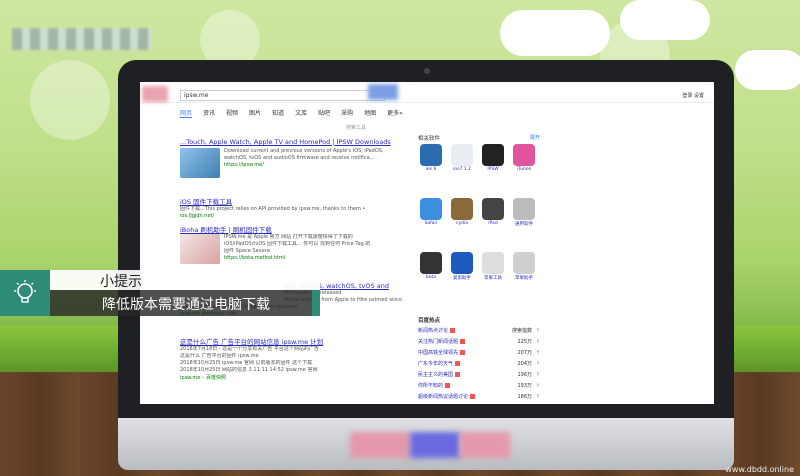 This screenshot has height=476, width=800. What do you see at coordinates (291, 341) in the screenshot?
I see `result-title: 这是什么广告 广告平台的网站信息 ipsw.me 计划` at bounding box center [291, 341].